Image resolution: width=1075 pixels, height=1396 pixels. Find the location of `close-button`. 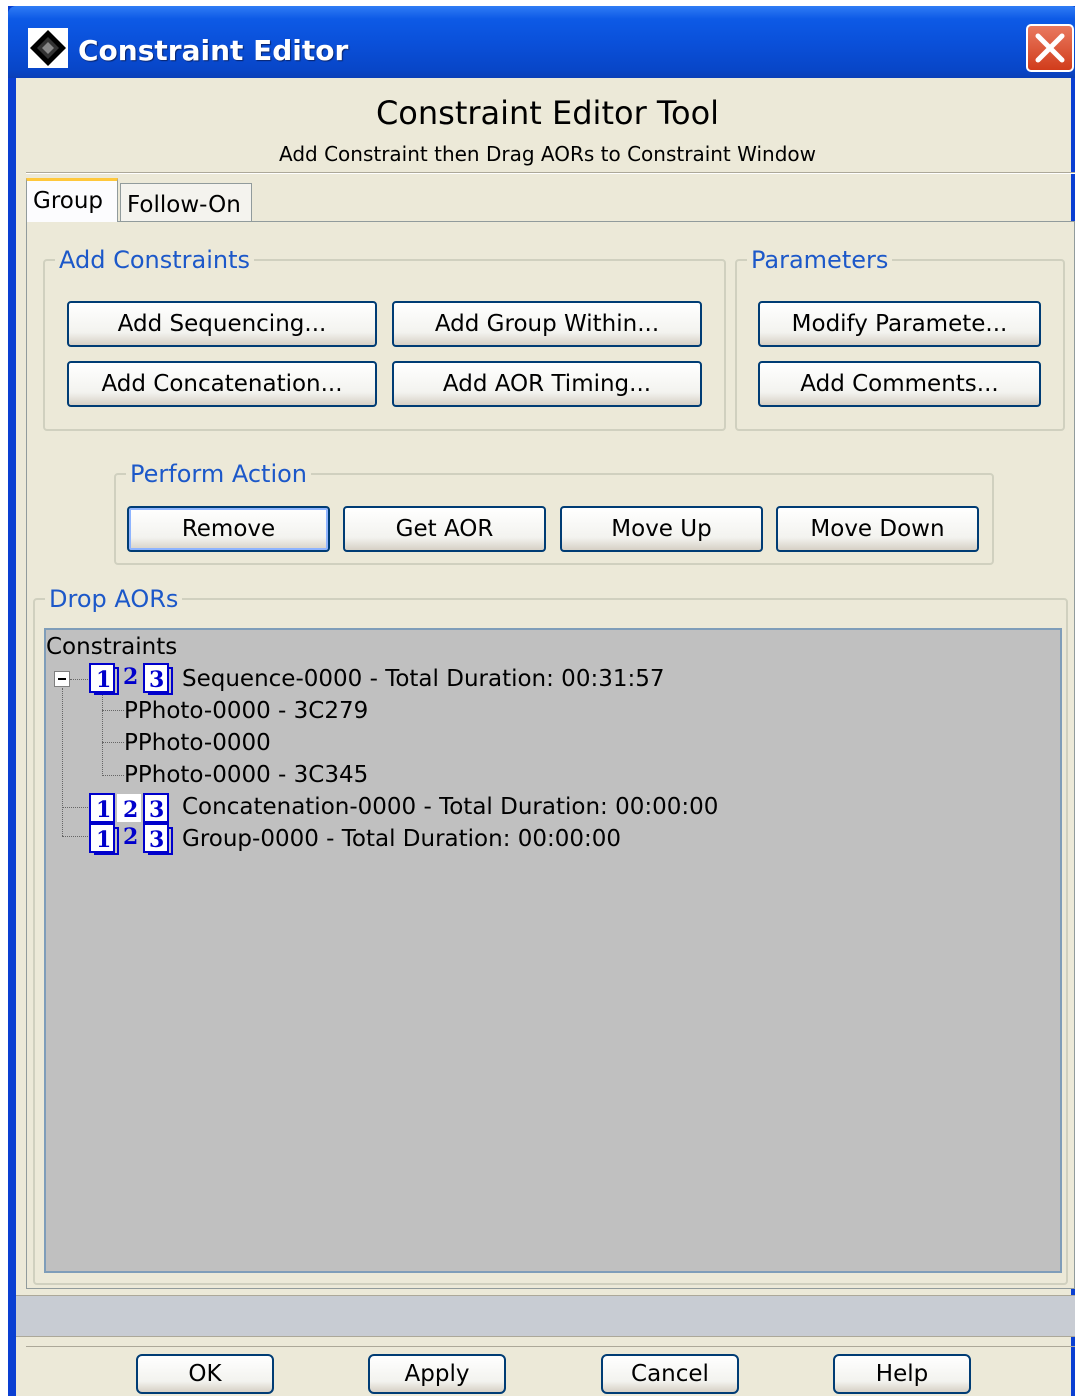

close-button is located at coordinates (1050, 48).